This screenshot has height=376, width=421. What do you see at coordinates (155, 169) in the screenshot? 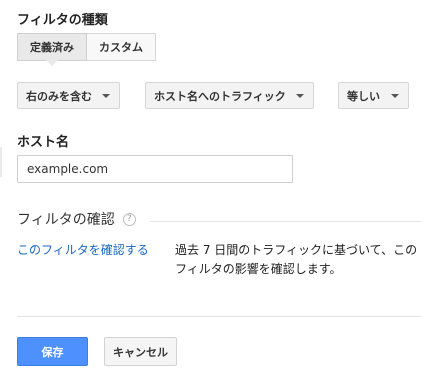
I see `hostname-input` at bounding box center [155, 169].